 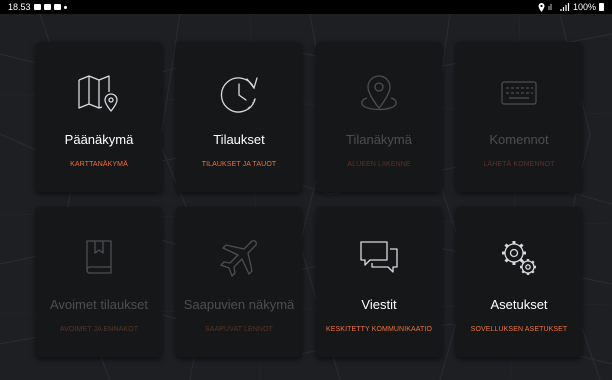 I want to click on app-notification-icon, so click(x=47, y=7).